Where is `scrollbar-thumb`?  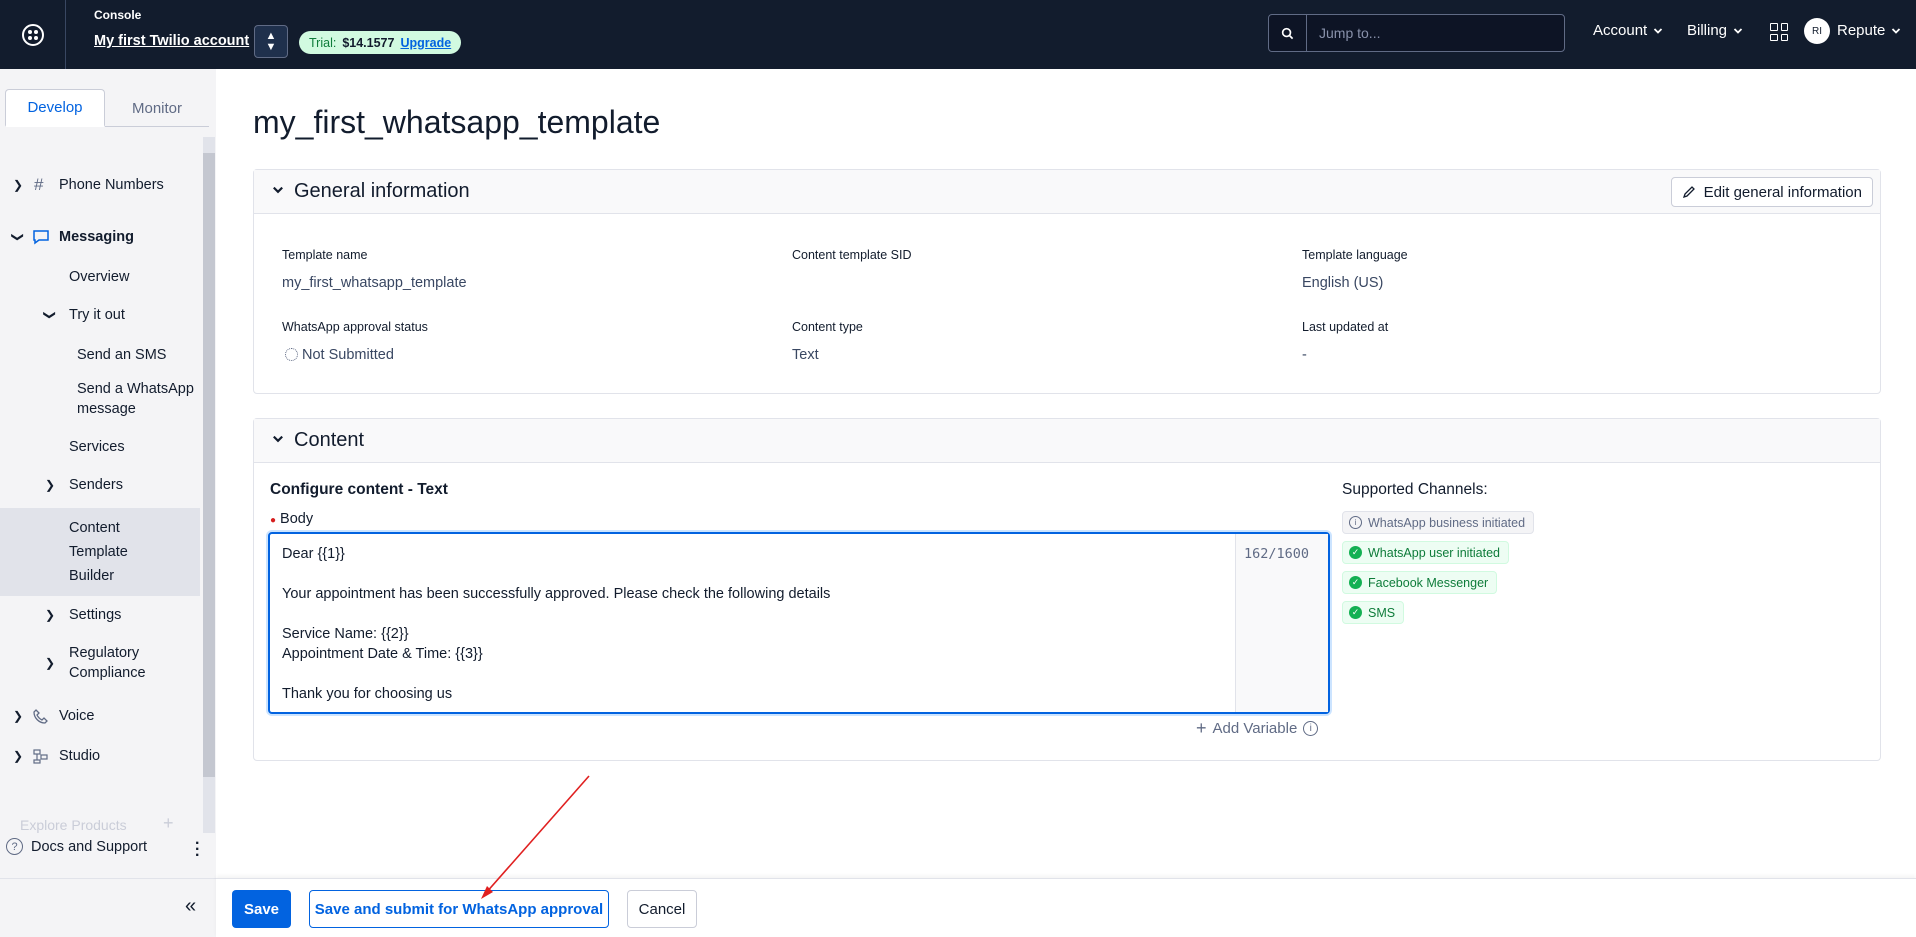 scrollbar-thumb is located at coordinates (209, 465).